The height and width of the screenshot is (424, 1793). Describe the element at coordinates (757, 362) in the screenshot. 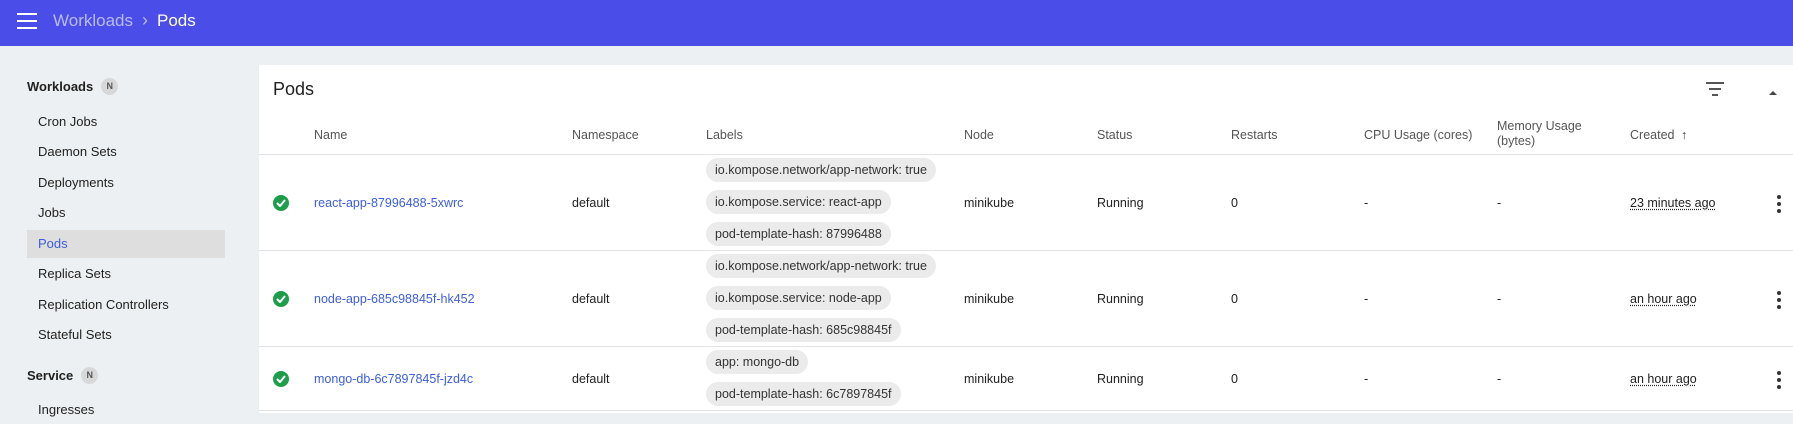

I see `label-chip: app: mongo-db` at that location.